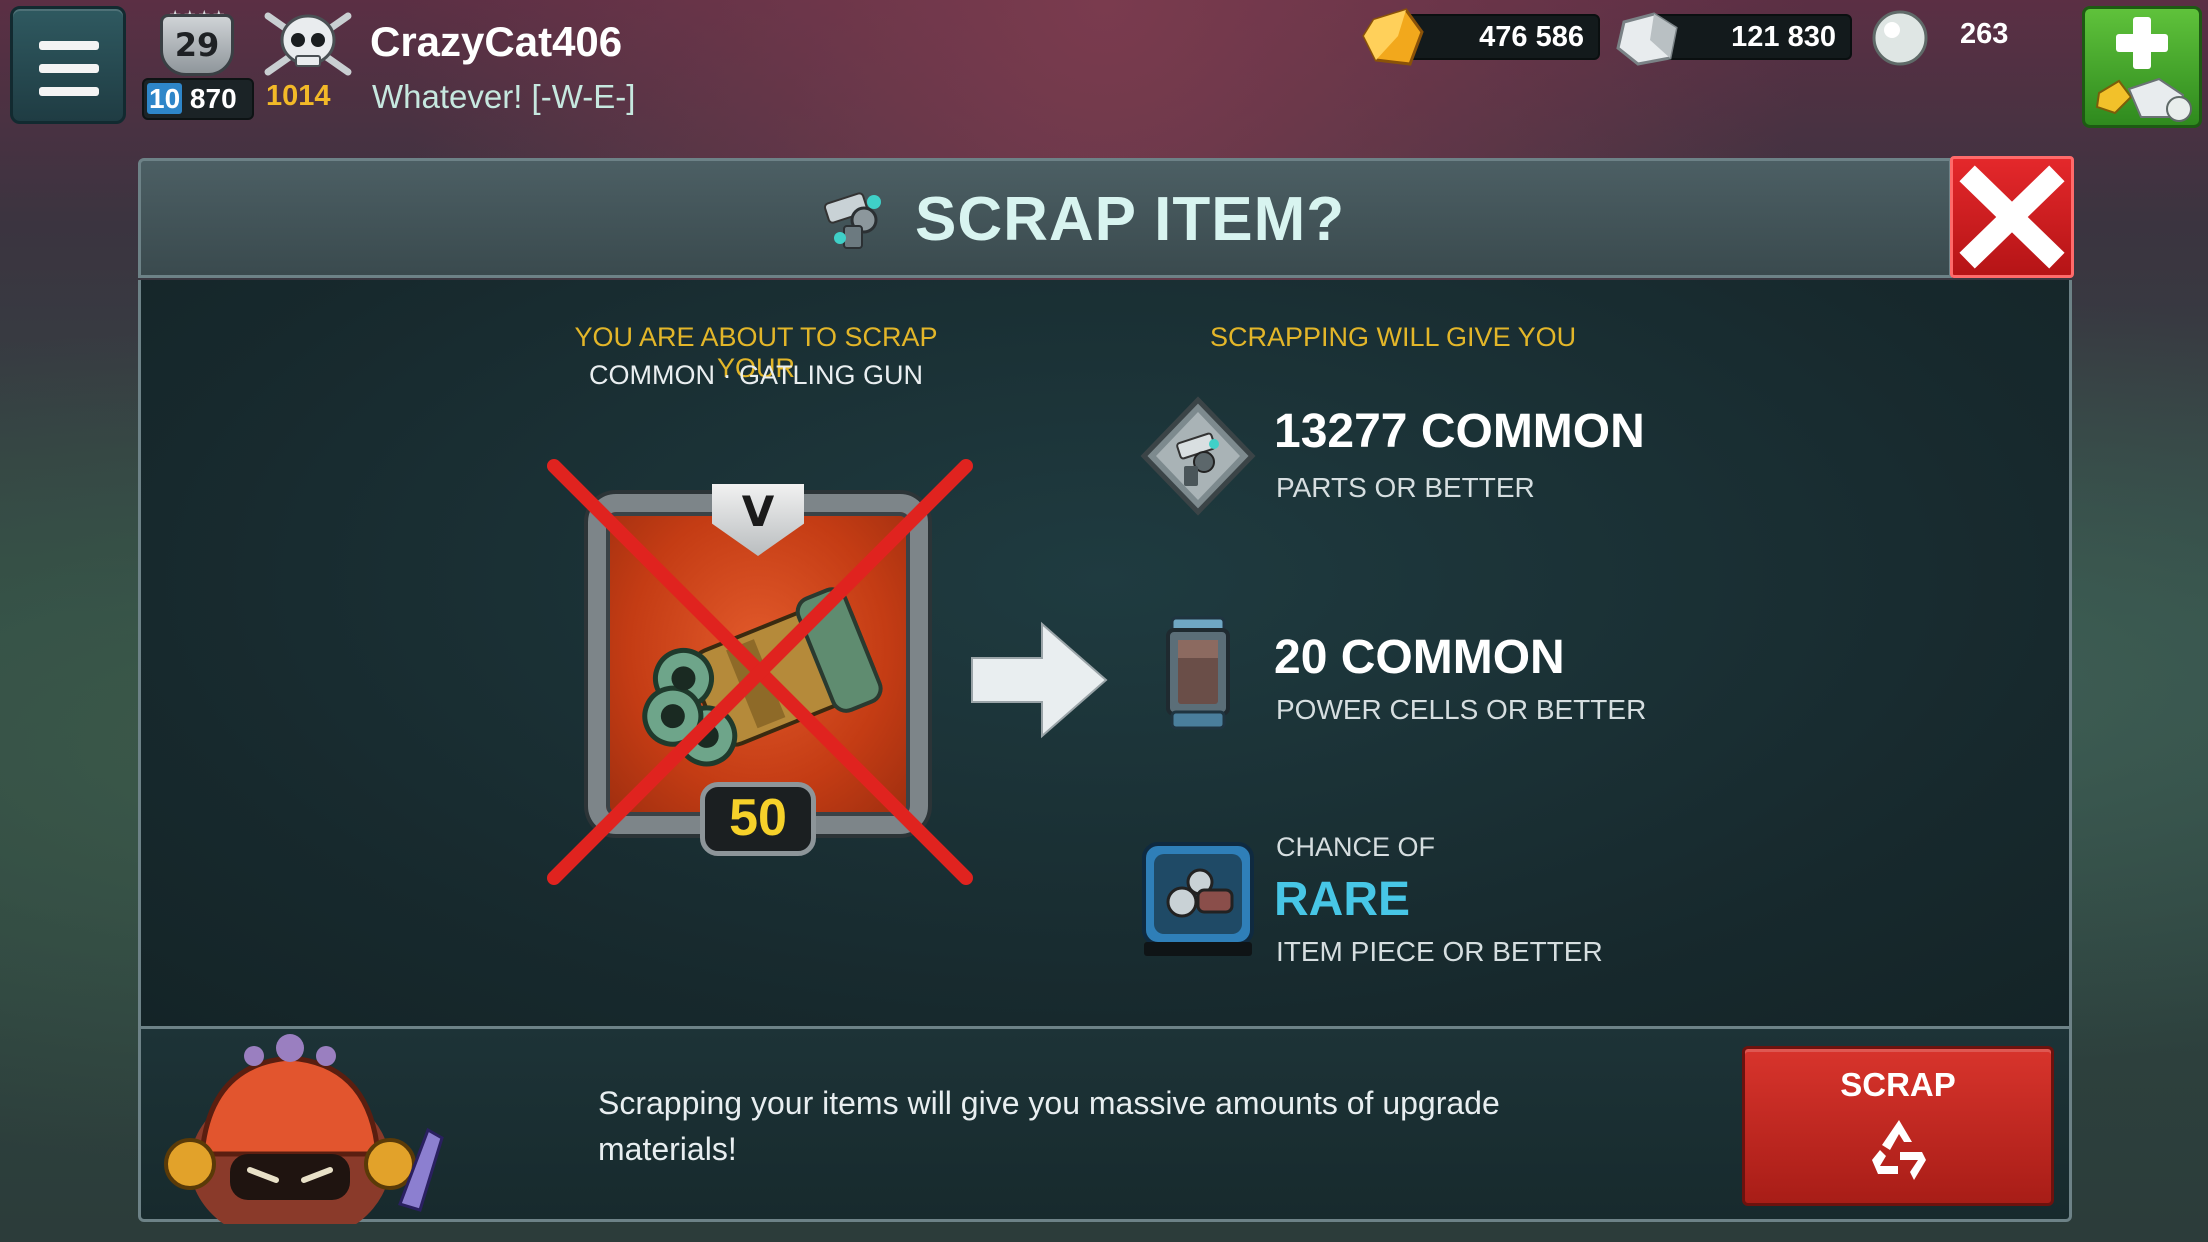 The height and width of the screenshot is (1242, 2208). Describe the element at coordinates (1900, 38) in the screenshot. I see `pearl-icon` at that location.